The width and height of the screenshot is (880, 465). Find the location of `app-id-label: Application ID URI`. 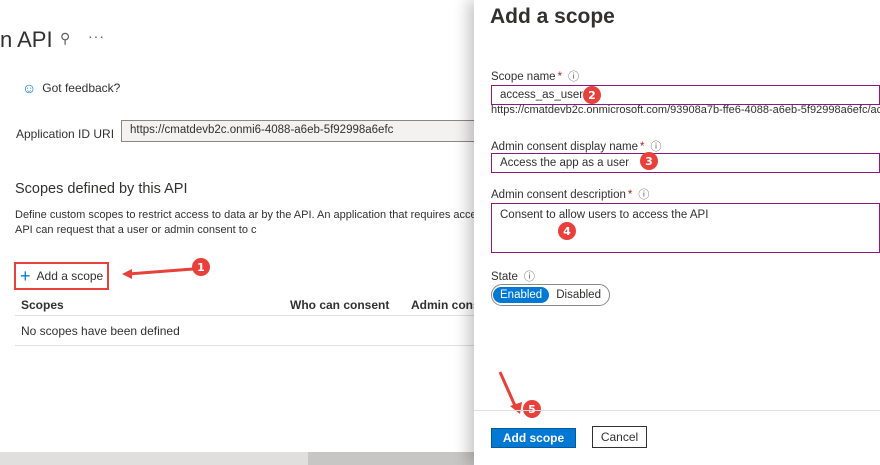

app-id-label: Application ID URI is located at coordinates (65, 134).